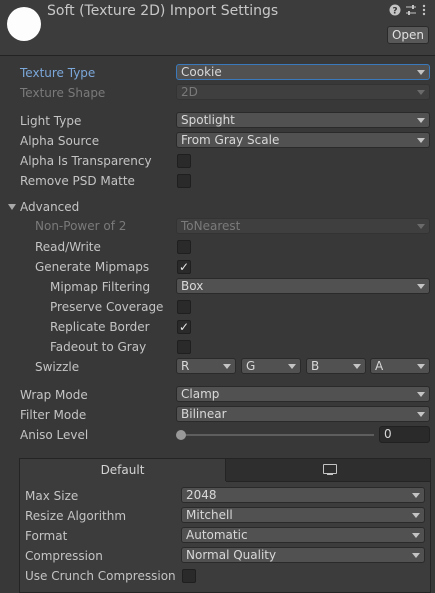 The width and height of the screenshot is (435, 593). What do you see at coordinates (49, 207) in the screenshot?
I see `advanced-foldout-label: Advanced` at bounding box center [49, 207].